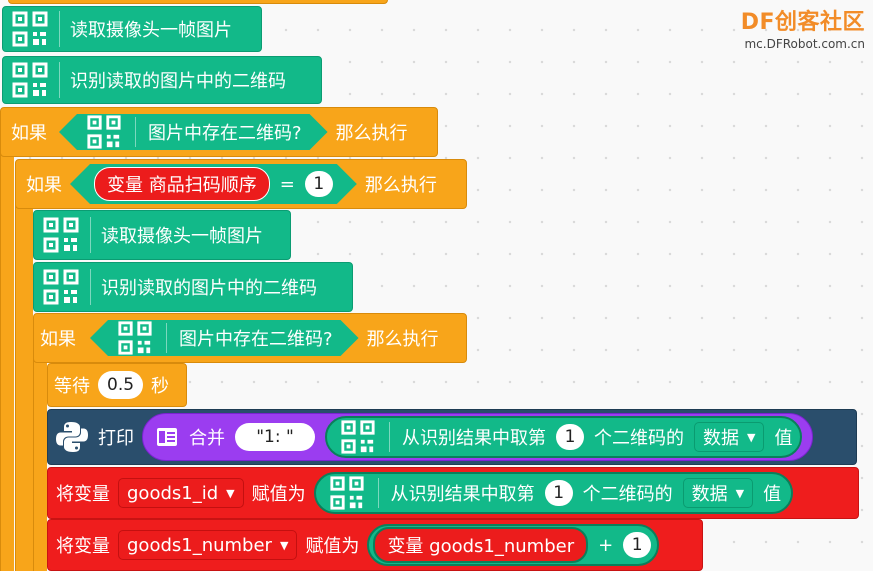 Image resolution: width=873 pixels, height=571 pixels. I want to click on variable-name: goods1_id, so click(173, 493).